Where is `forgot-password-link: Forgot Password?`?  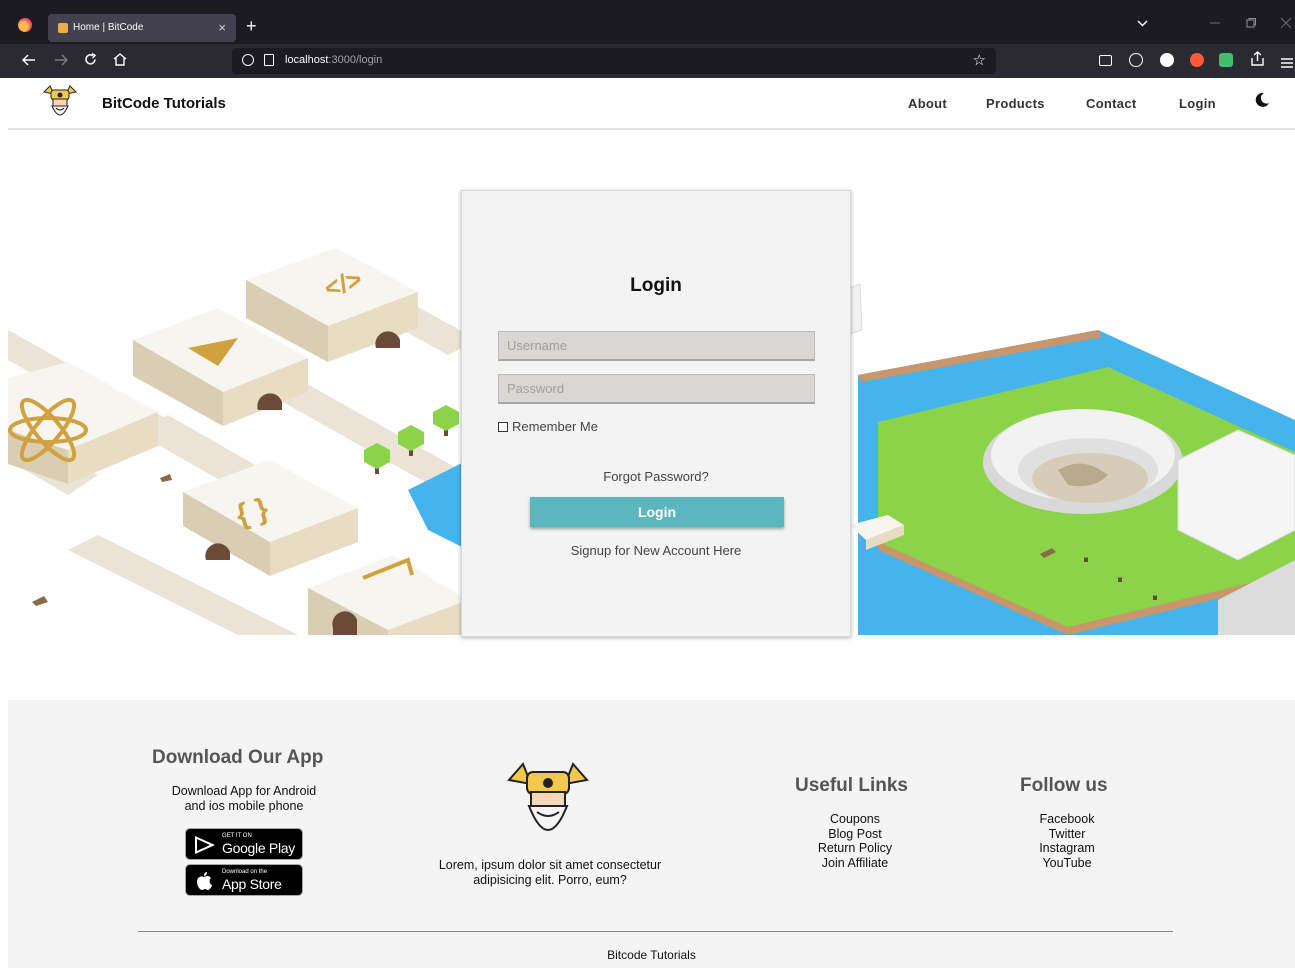
forgot-password-link: Forgot Password? is located at coordinates (656, 476).